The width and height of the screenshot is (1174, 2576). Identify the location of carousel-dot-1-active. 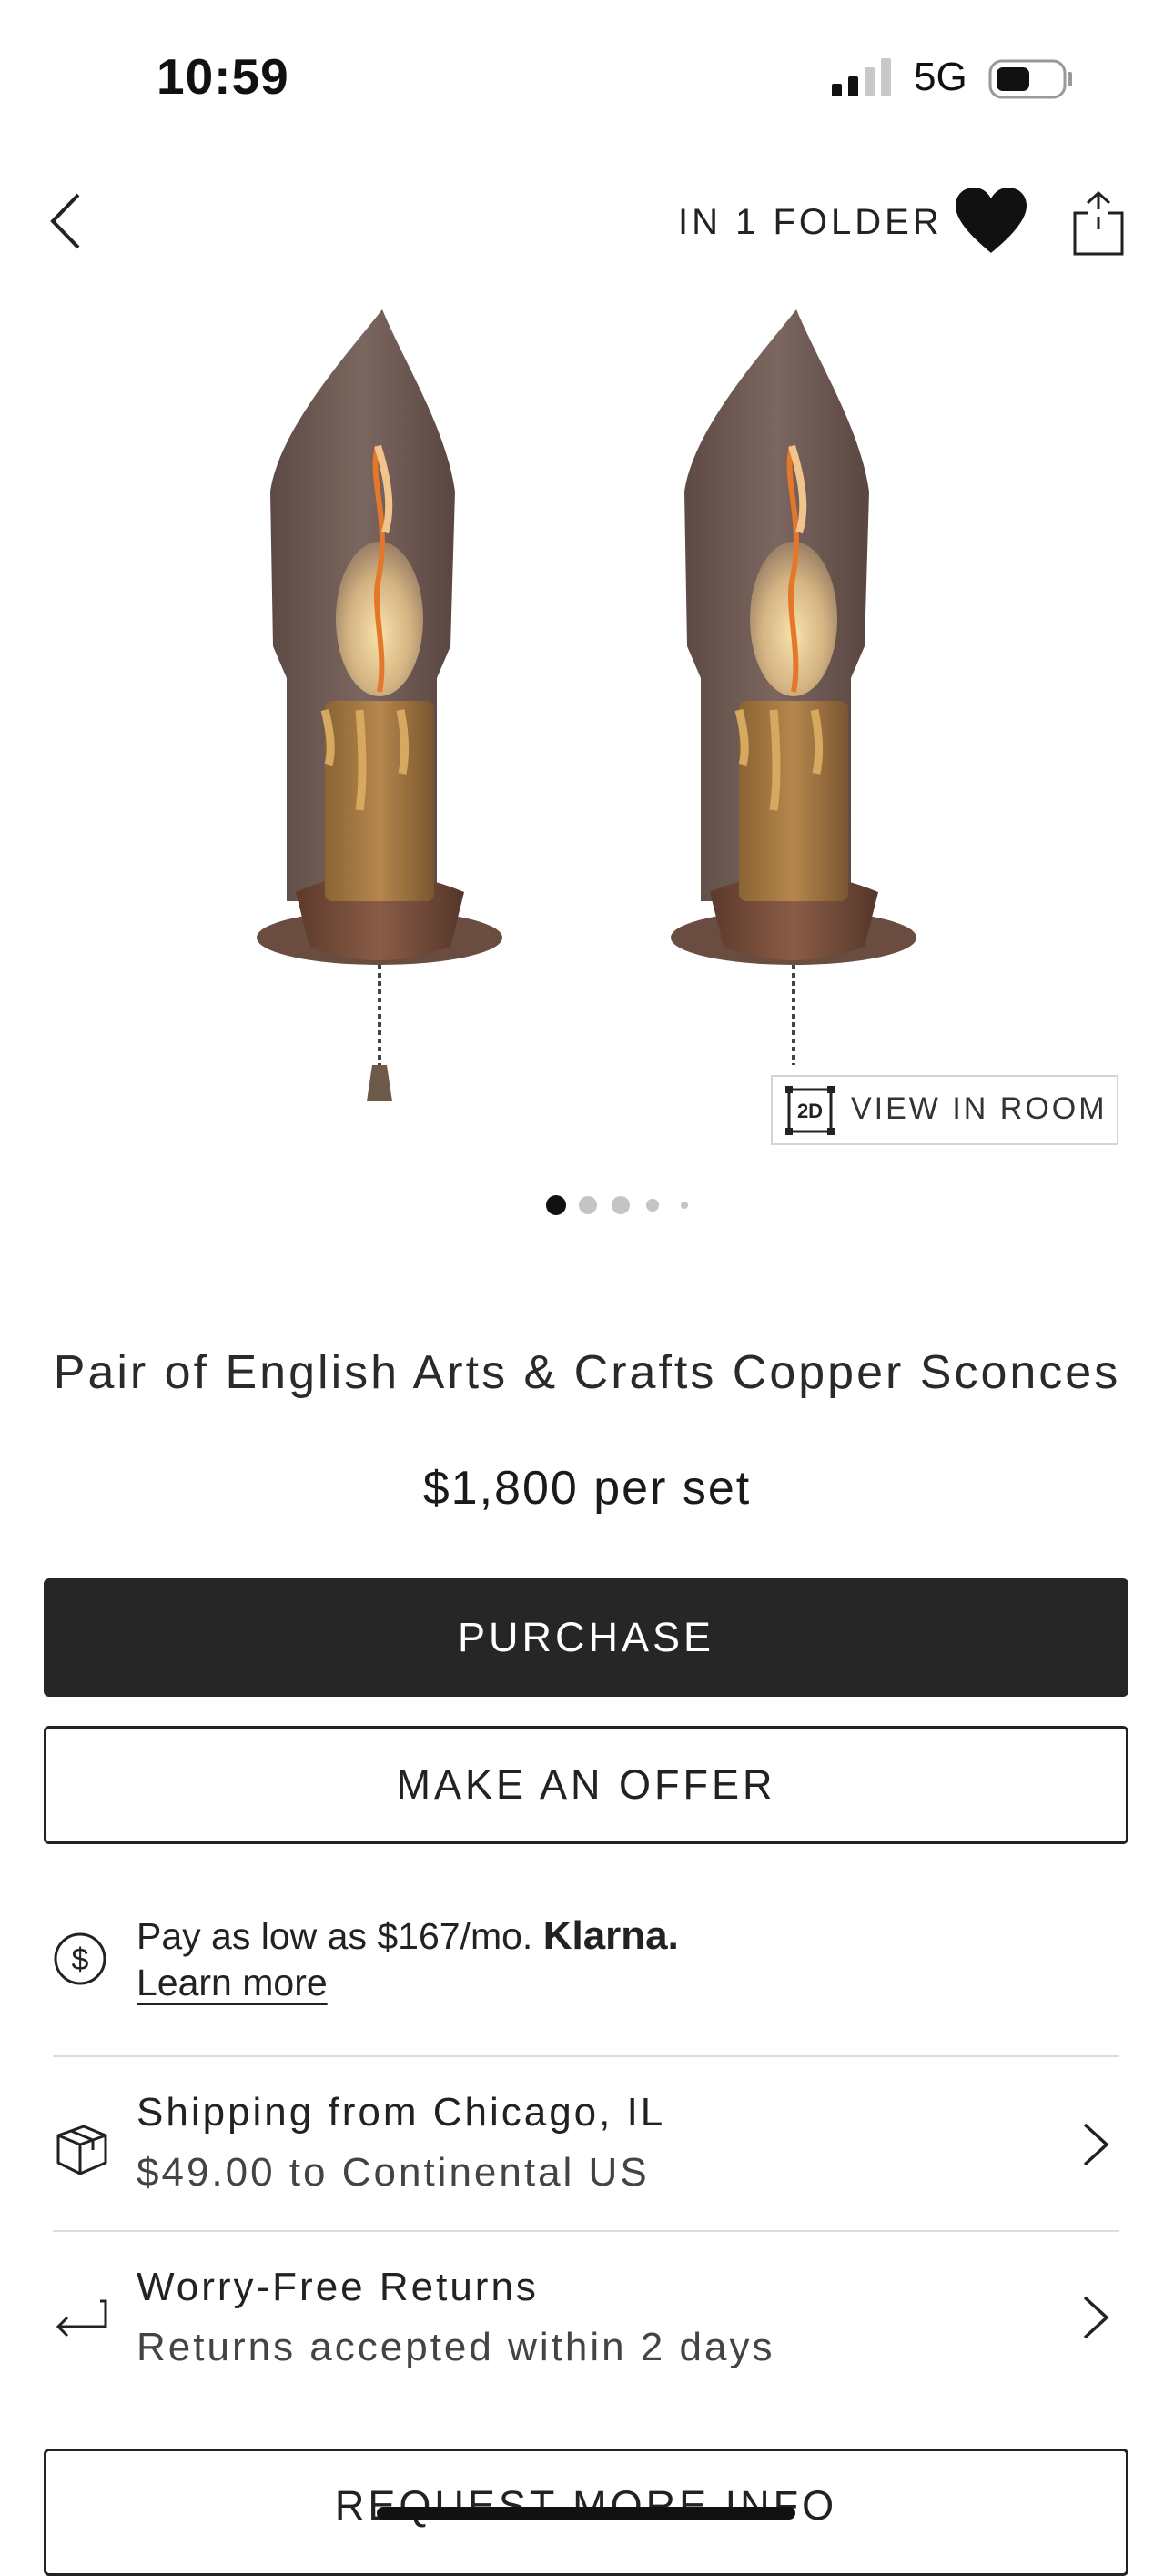
(556, 1205).